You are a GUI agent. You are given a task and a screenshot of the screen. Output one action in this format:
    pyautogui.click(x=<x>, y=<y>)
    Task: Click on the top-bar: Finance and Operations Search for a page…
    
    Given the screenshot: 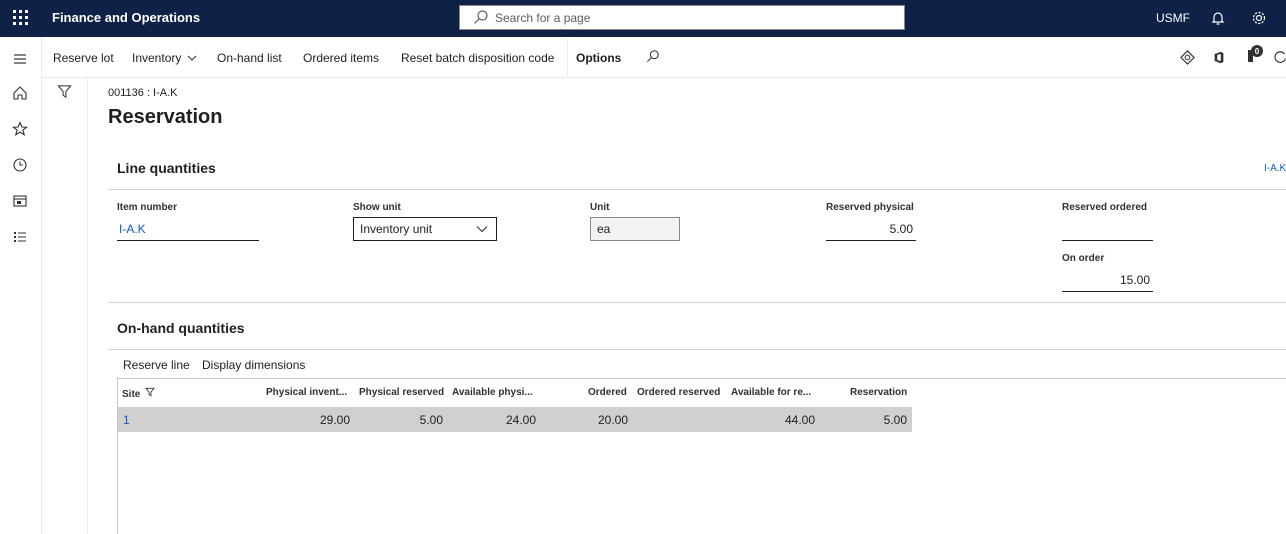 What is the action you would take?
    pyautogui.click(x=643, y=18)
    